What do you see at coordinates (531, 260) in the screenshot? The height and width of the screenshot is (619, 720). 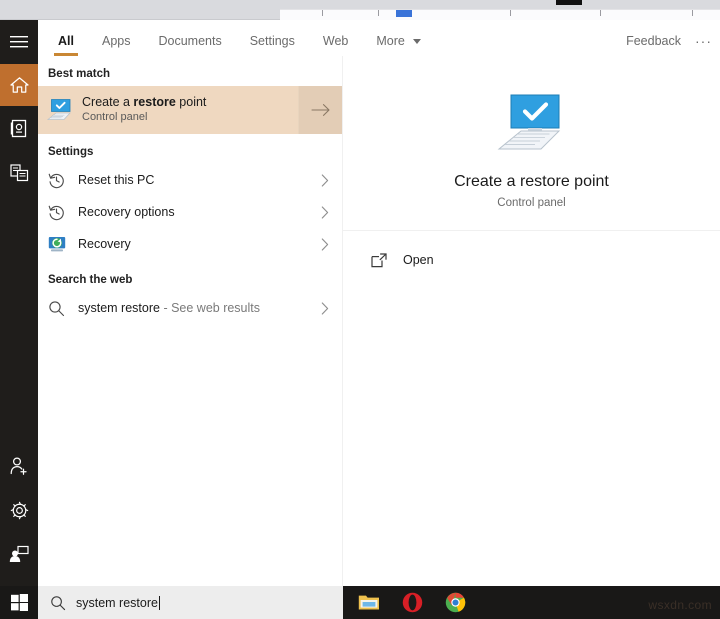 I see `open-action-button: Open` at bounding box center [531, 260].